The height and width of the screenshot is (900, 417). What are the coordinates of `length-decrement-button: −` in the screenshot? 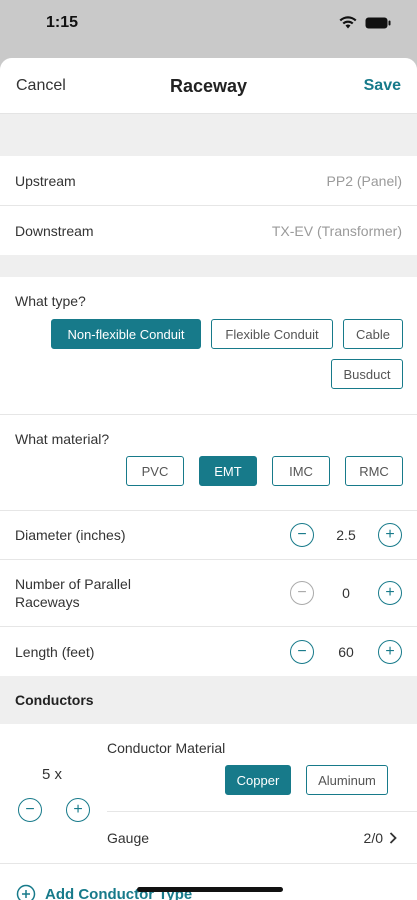 It's located at (302, 651).